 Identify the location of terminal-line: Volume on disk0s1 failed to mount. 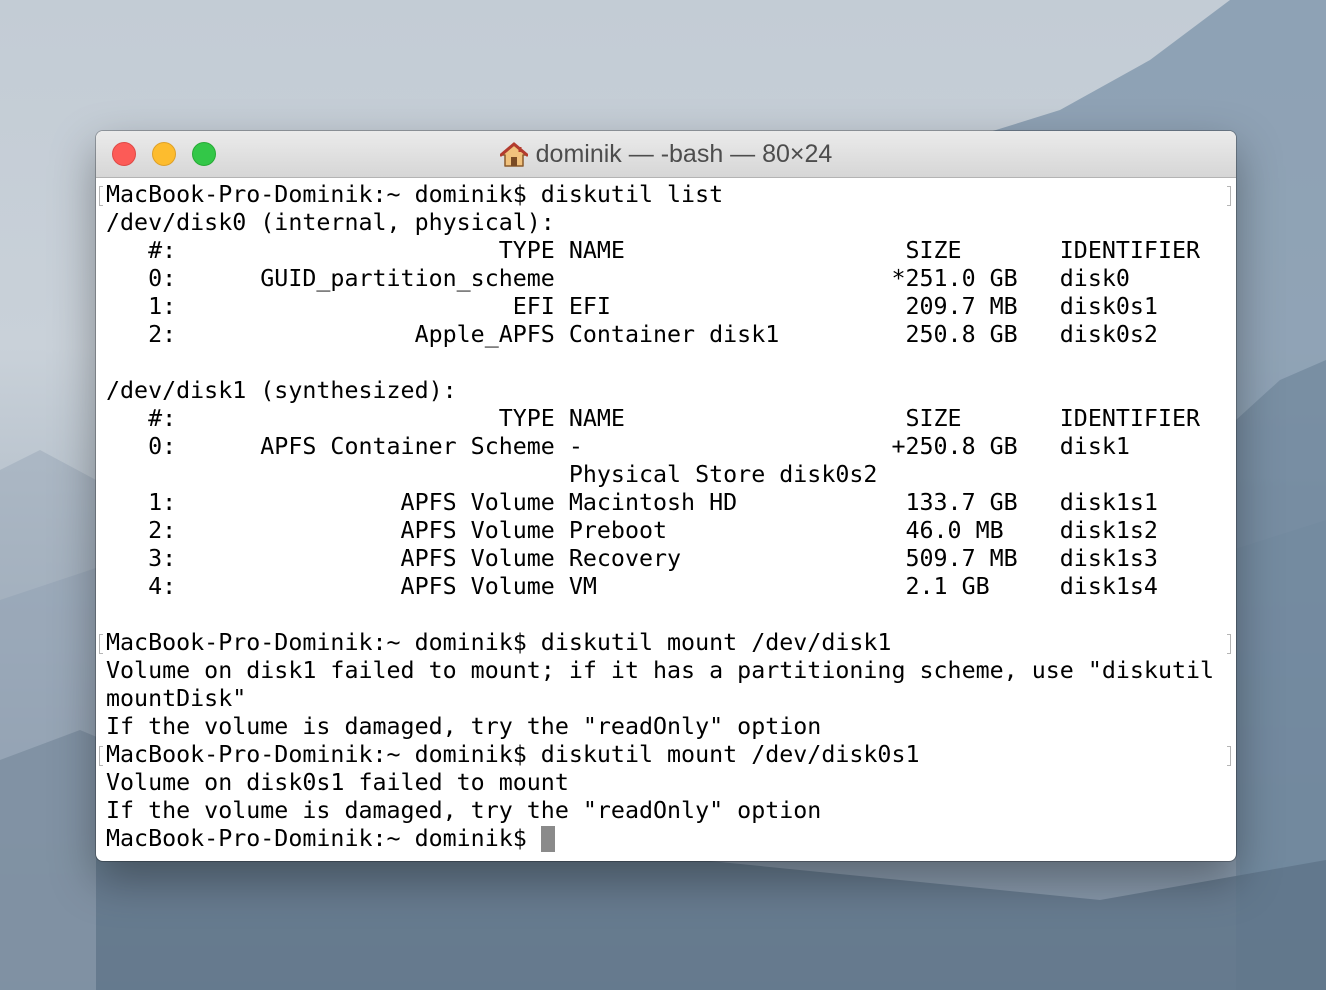
(337, 782).